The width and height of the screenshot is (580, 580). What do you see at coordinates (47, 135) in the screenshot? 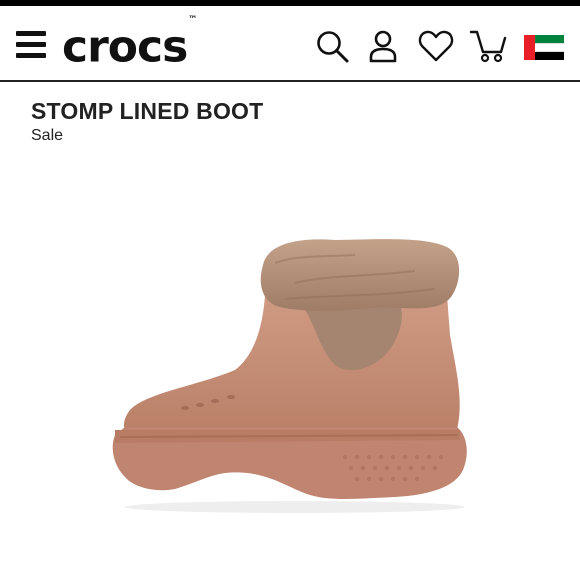
I see `sale-tag: Sale` at bounding box center [47, 135].